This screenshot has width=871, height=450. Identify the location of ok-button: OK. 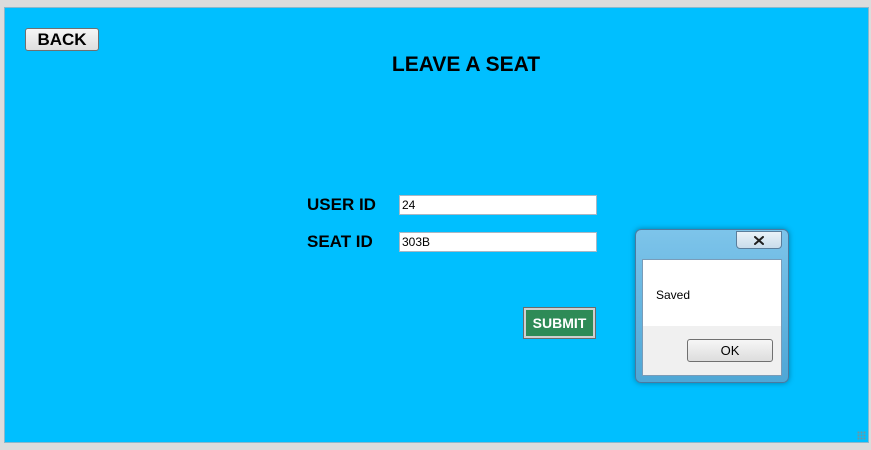
(730, 350).